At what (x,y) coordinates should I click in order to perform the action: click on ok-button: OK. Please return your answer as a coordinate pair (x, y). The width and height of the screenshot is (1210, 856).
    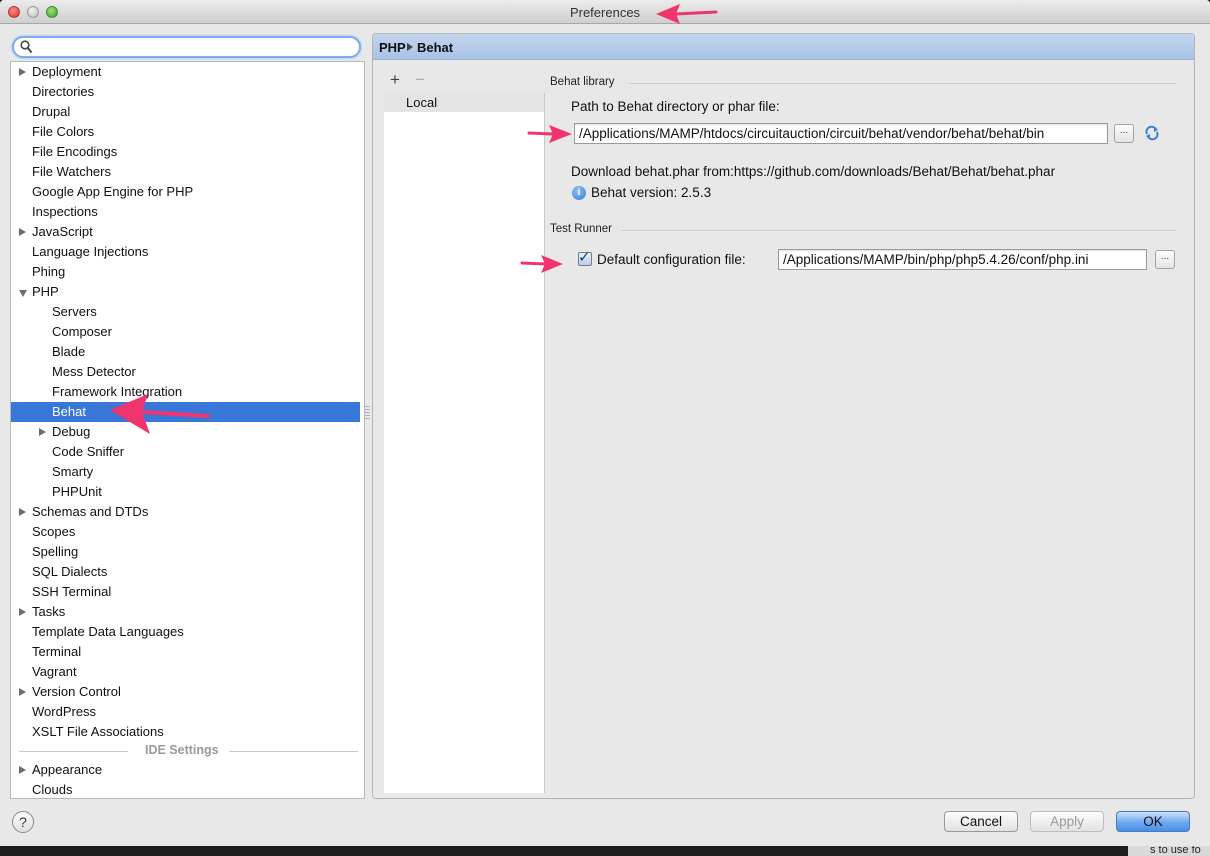
    Looking at the image, I should click on (1153, 821).